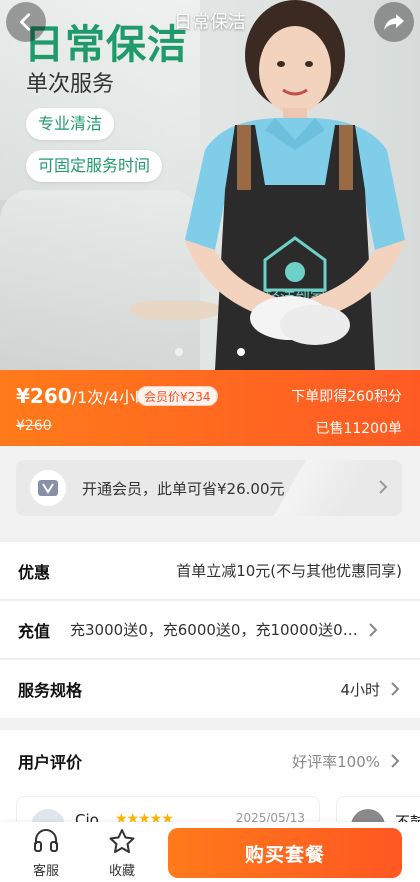 The height and width of the screenshot is (882, 420). What do you see at coordinates (346, 397) in the screenshot?
I see `points-text: 下单即得260积分` at bounding box center [346, 397].